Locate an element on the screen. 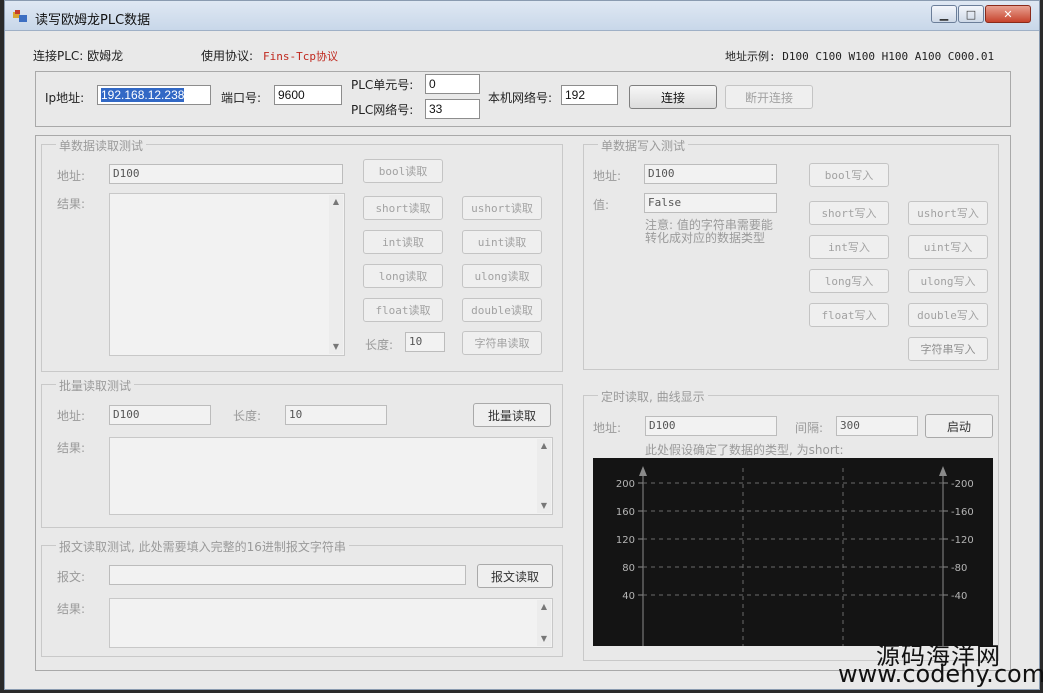 The height and width of the screenshot is (693, 1043). message-read-title: 报文读取测试, 此处需要填入完整的16进制报文字符串 is located at coordinates (202, 546).